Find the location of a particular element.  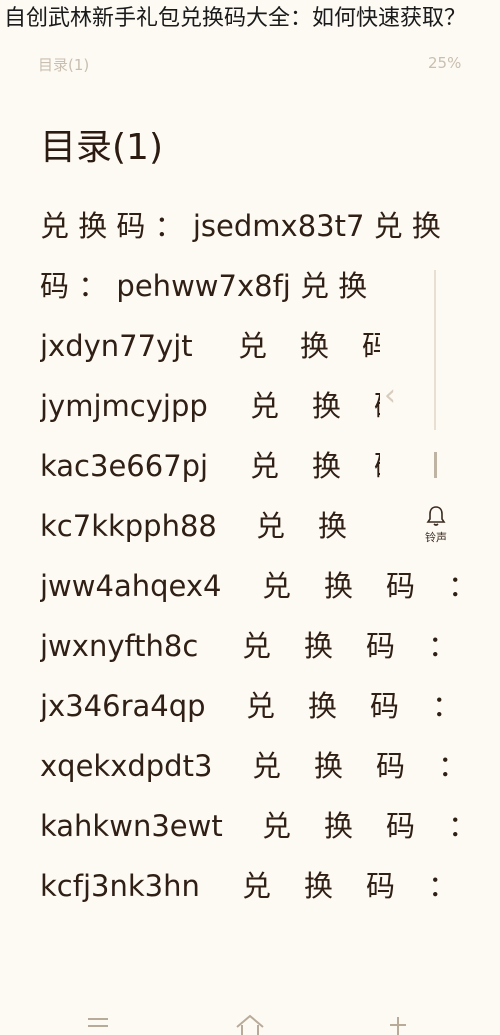

chapter-content: 目录(1) is located at coordinates (260, 148).